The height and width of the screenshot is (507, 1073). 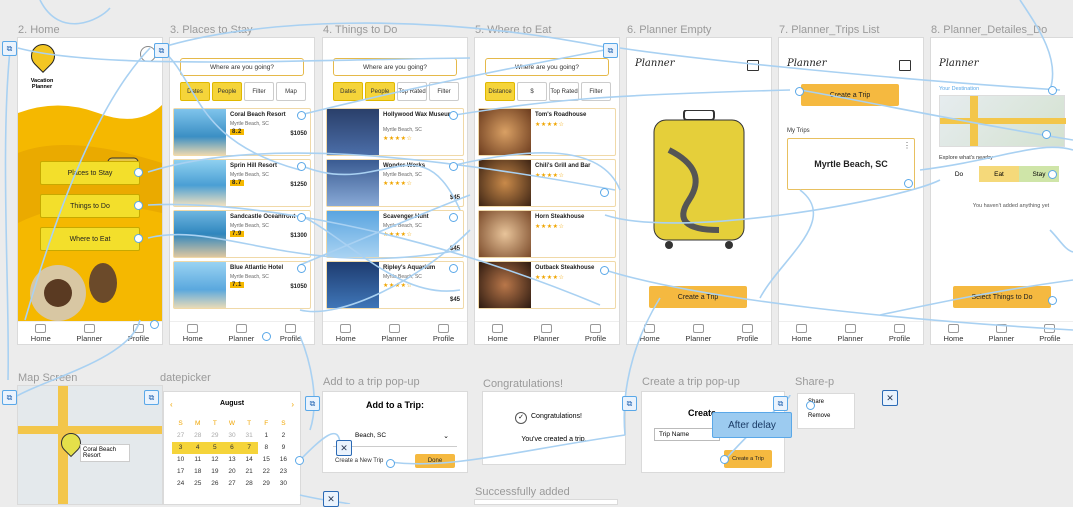 I want to click on more-options-icon: ⋮, so click(x=907, y=145).